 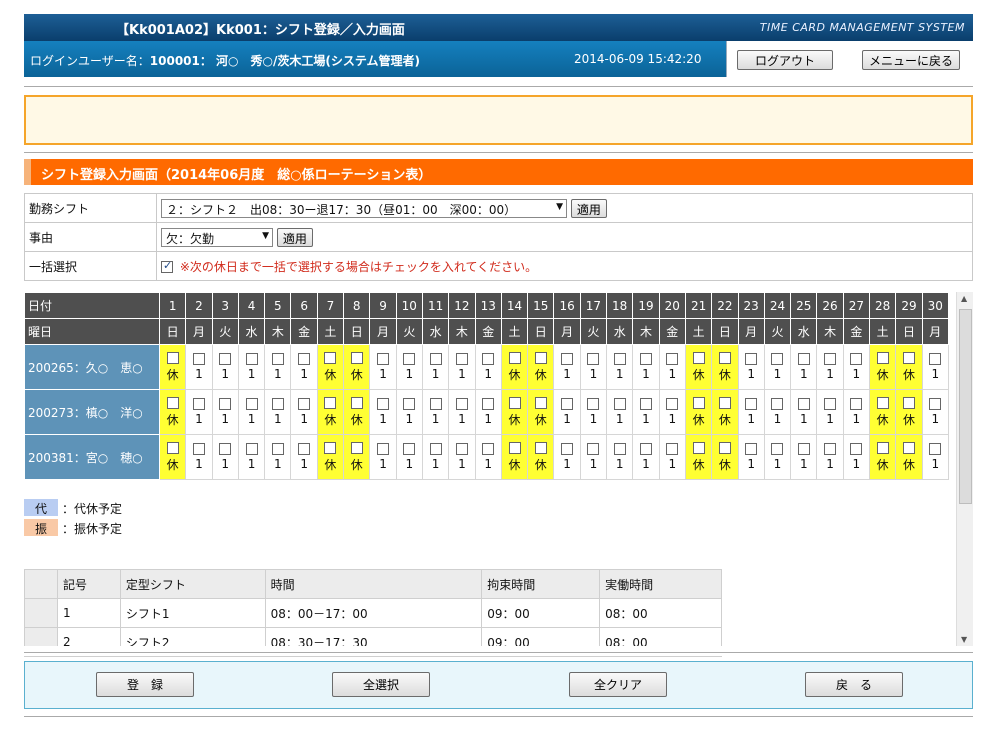 What do you see at coordinates (965, 406) in the screenshot?
I see `scrollbar-thumb` at bounding box center [965, 406].